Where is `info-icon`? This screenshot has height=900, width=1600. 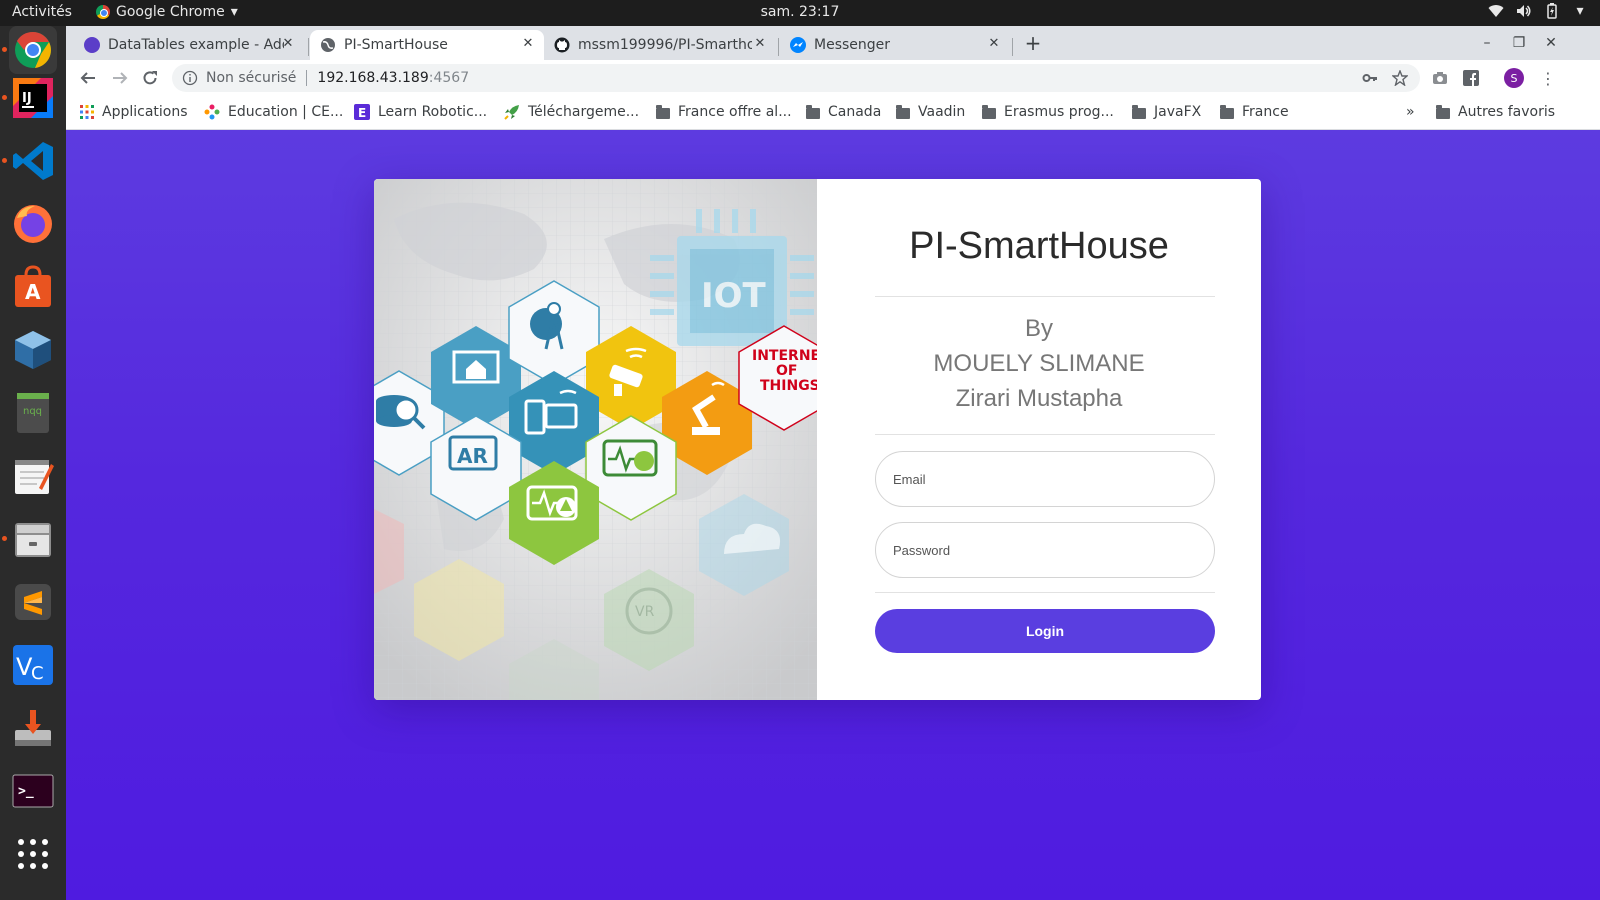 info-icon is located at coordinates (190, 78).